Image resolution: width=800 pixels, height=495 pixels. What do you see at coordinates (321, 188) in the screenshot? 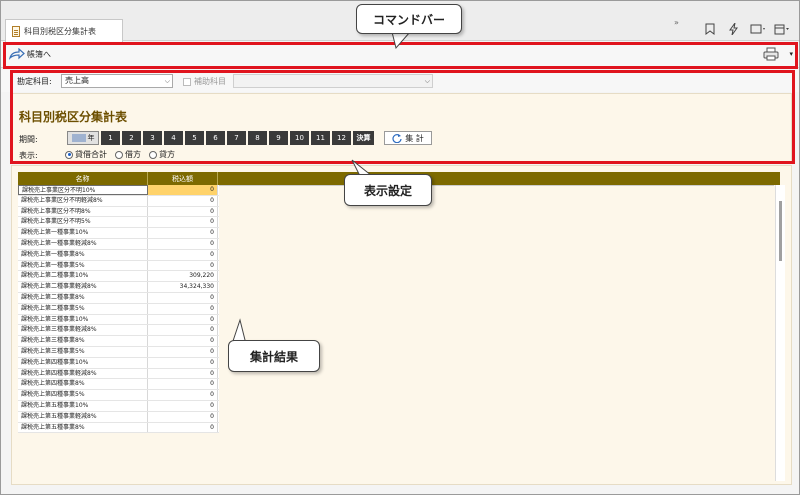
I see `callout-tails` at bounding box center [321, 188].